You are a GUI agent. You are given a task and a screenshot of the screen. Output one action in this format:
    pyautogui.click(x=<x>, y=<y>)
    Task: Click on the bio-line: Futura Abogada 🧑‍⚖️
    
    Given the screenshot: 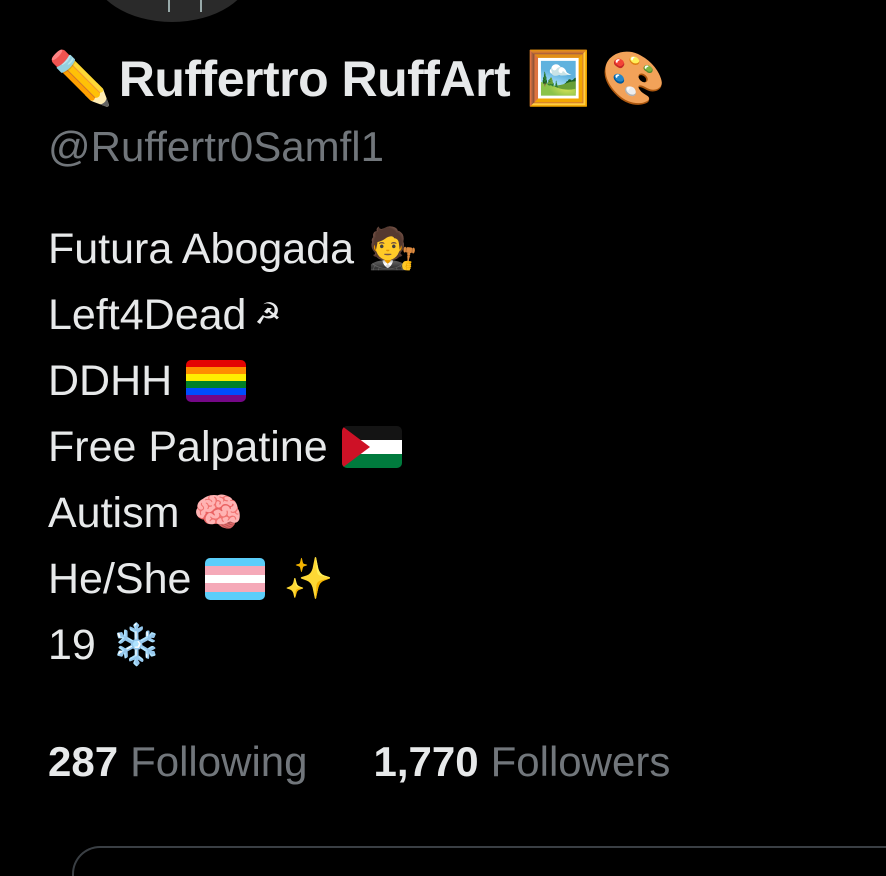 What is the action you would take?
    pyautogui.click(x=457, y=249)
    